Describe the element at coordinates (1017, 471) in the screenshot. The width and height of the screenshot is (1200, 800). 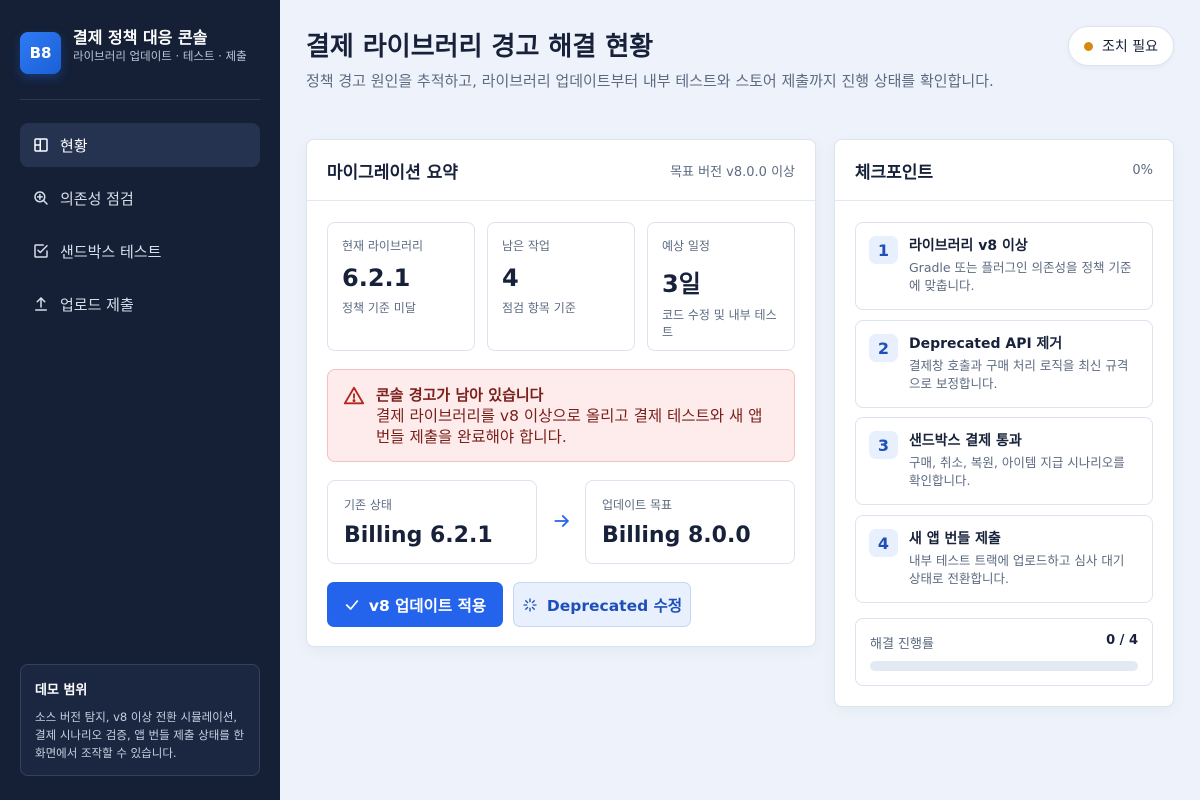
I see `checkpoint-desc: 구매, 취소, 복원, 아이템 지급 시나리오를 확인합니다.` at that location.